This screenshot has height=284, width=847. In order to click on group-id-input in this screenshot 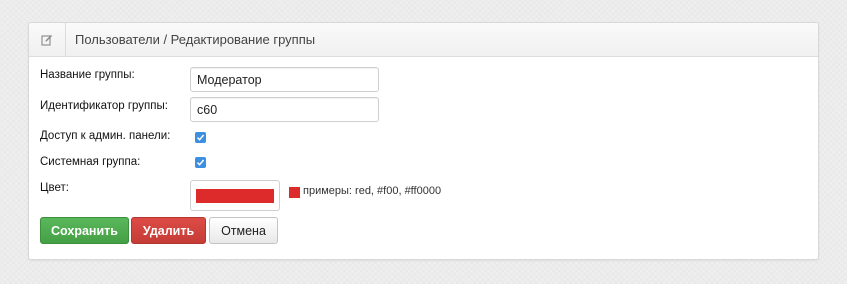, I will do `click(284, 109)`.